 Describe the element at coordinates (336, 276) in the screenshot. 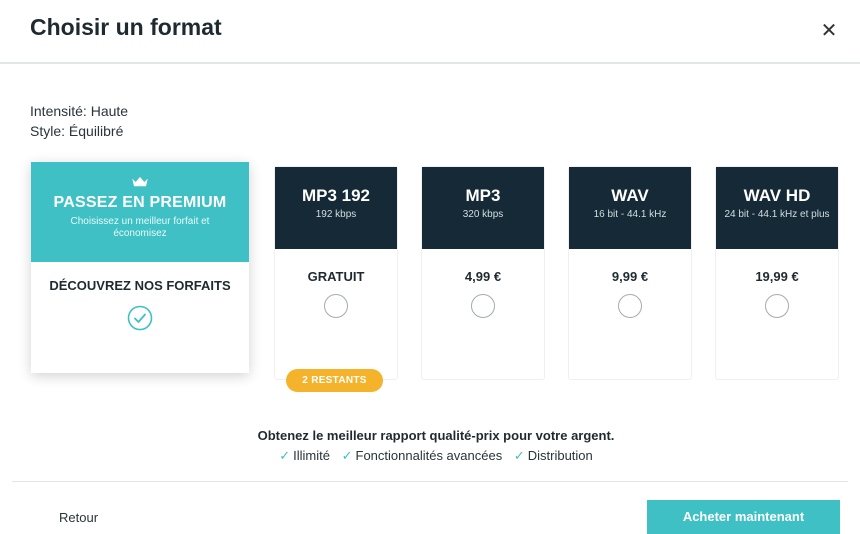

I see `format-price: GRATUIT` at that location.